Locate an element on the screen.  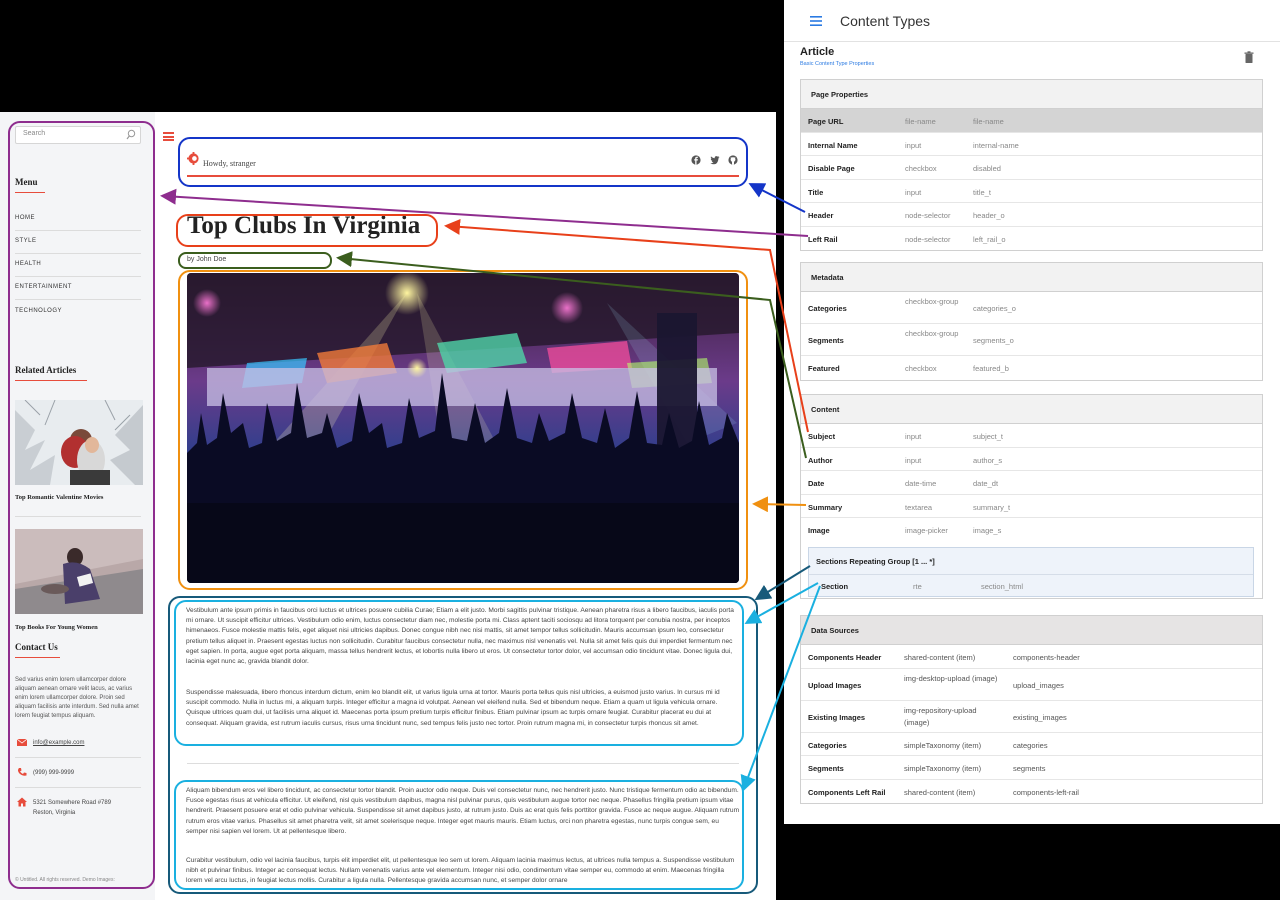
page-properties-heading: Page Properties is located at coordinates (1031, 94).